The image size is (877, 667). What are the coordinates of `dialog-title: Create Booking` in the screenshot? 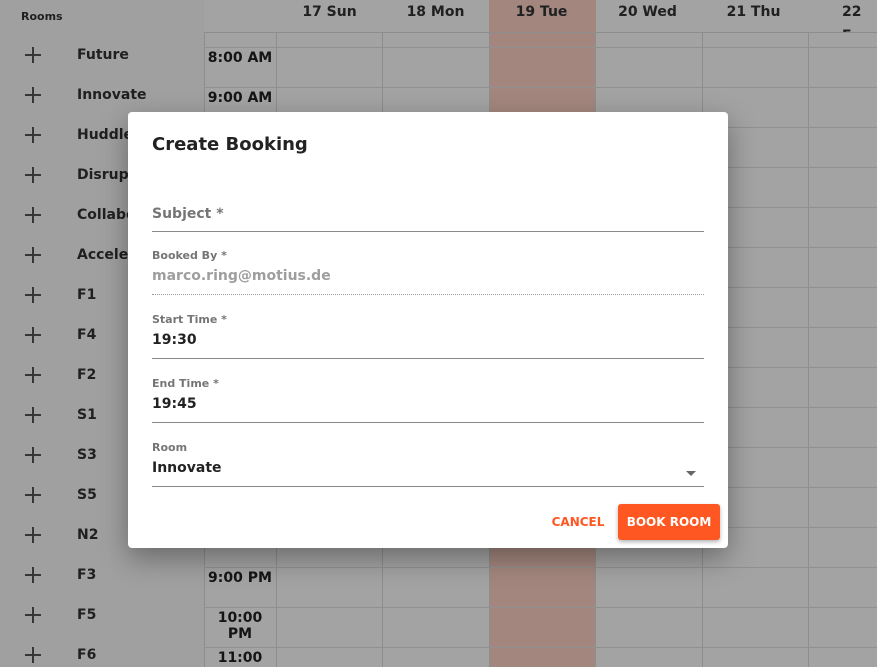 It's located at (230, 144).